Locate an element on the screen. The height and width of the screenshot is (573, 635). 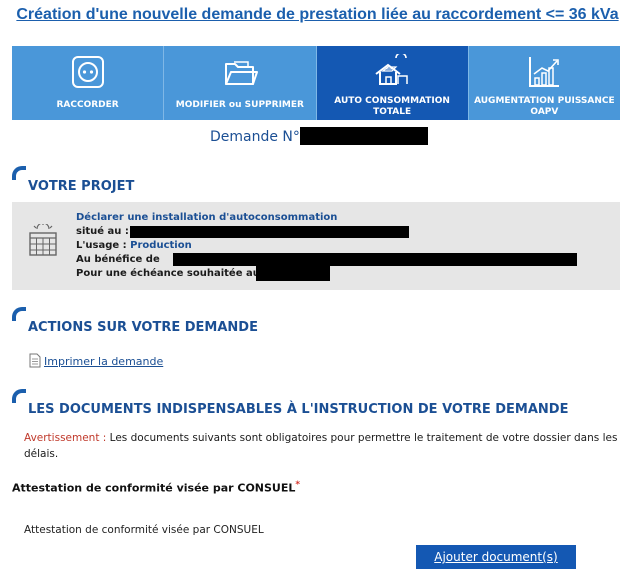
redacted-demande-number is located at coordinates (364, 136).